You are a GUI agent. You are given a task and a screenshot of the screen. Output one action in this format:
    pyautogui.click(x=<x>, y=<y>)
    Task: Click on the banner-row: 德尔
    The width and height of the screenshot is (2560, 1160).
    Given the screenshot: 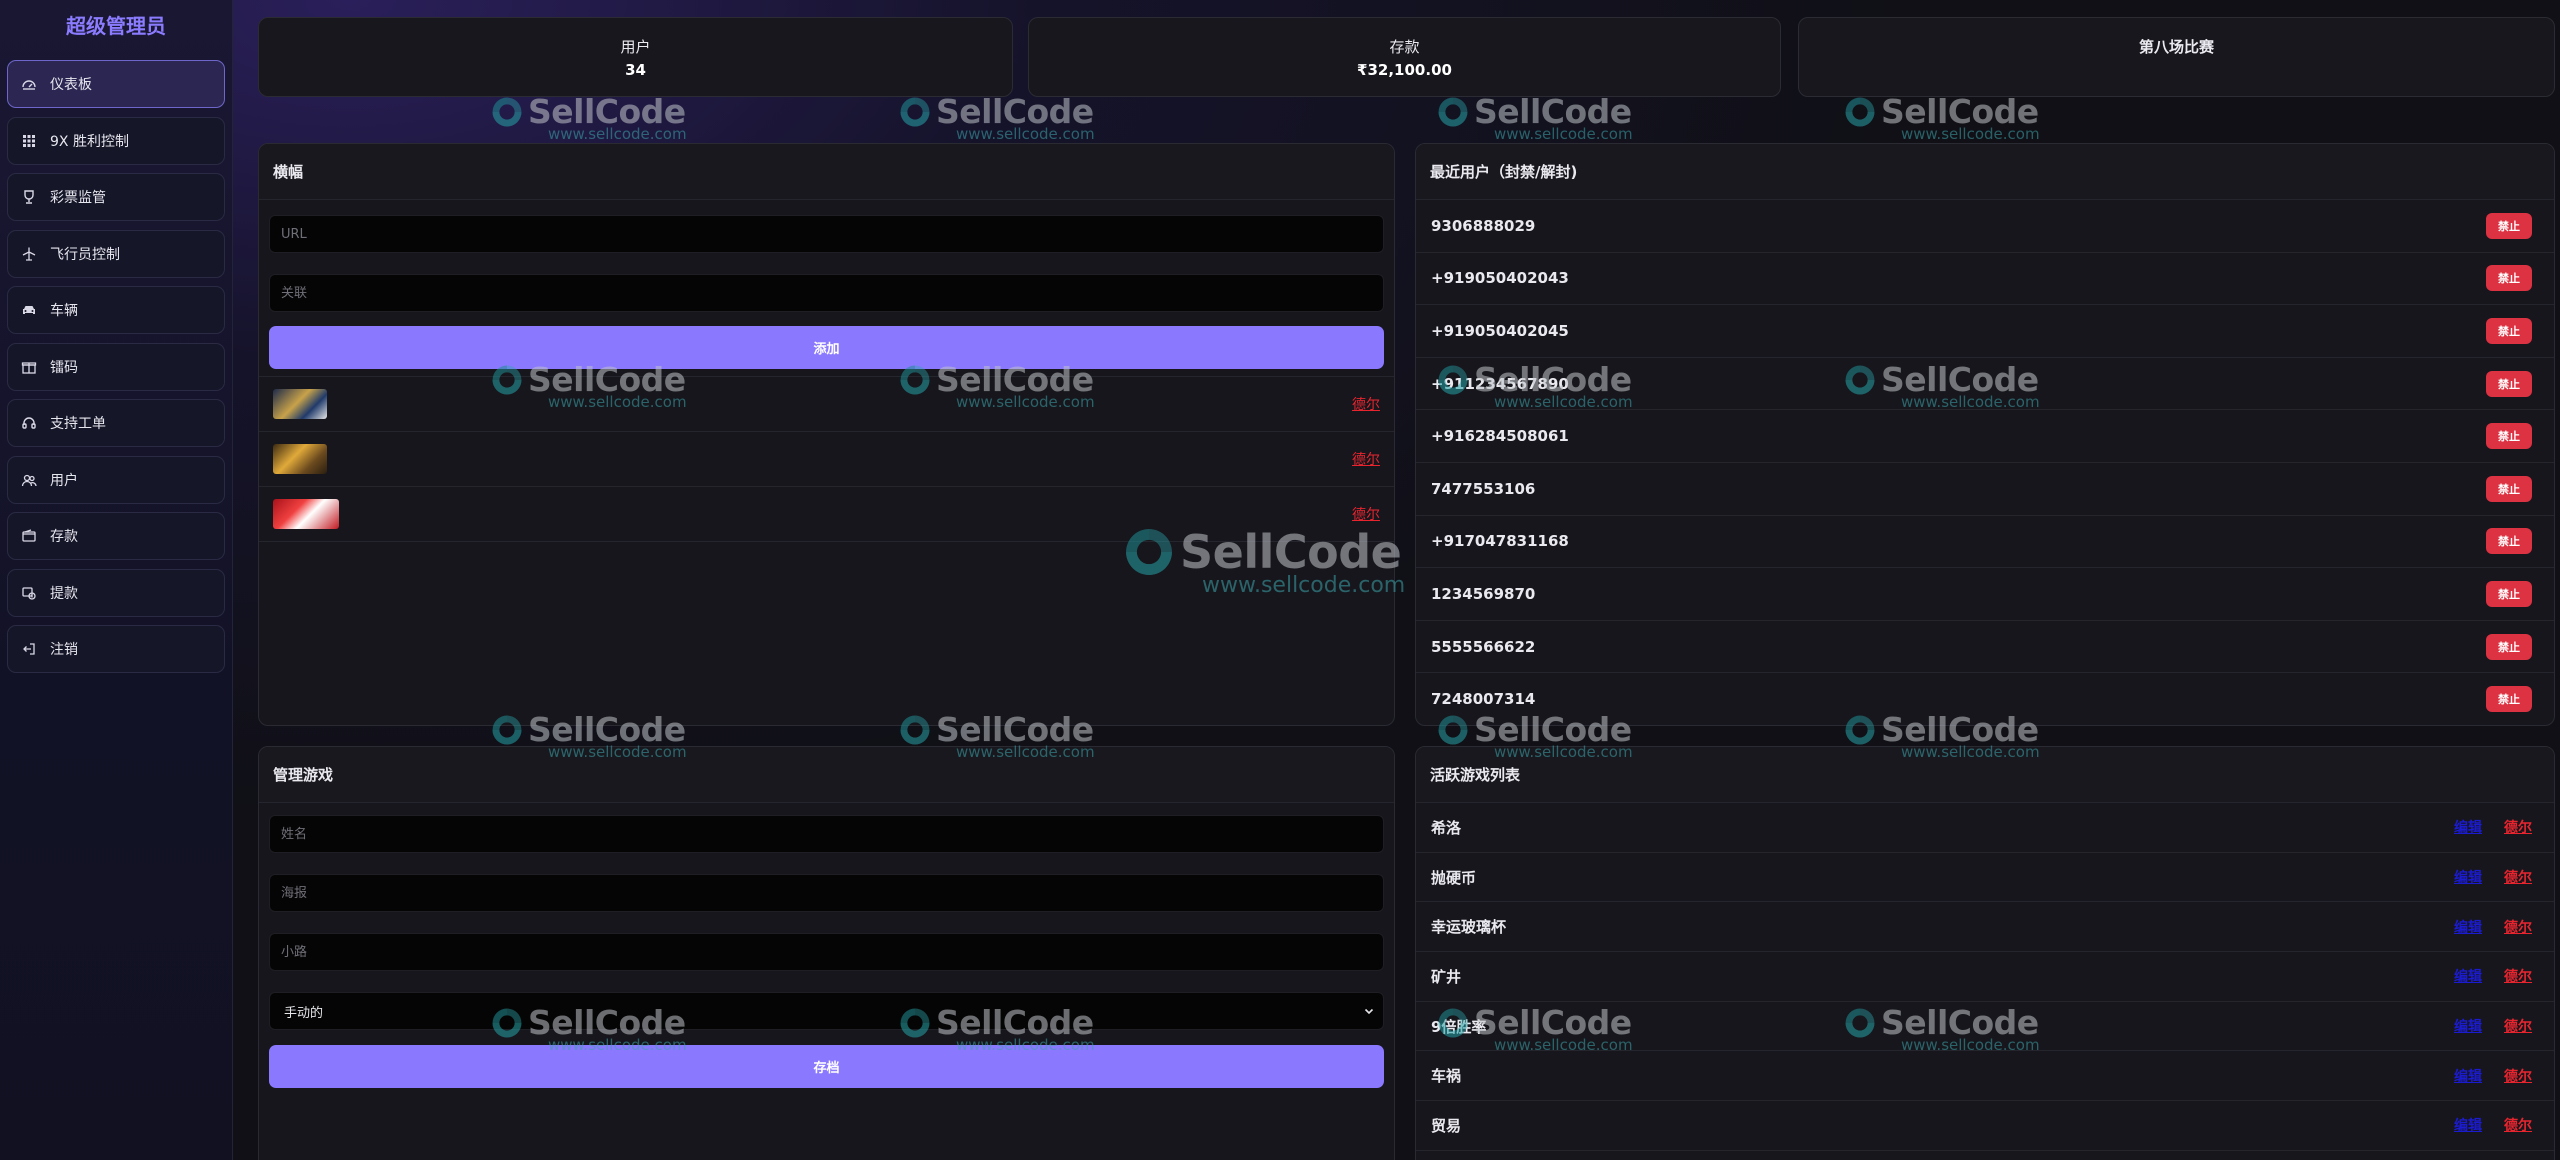 What is the action you would take?
    pyautogui.click(x=826, y=404)
    